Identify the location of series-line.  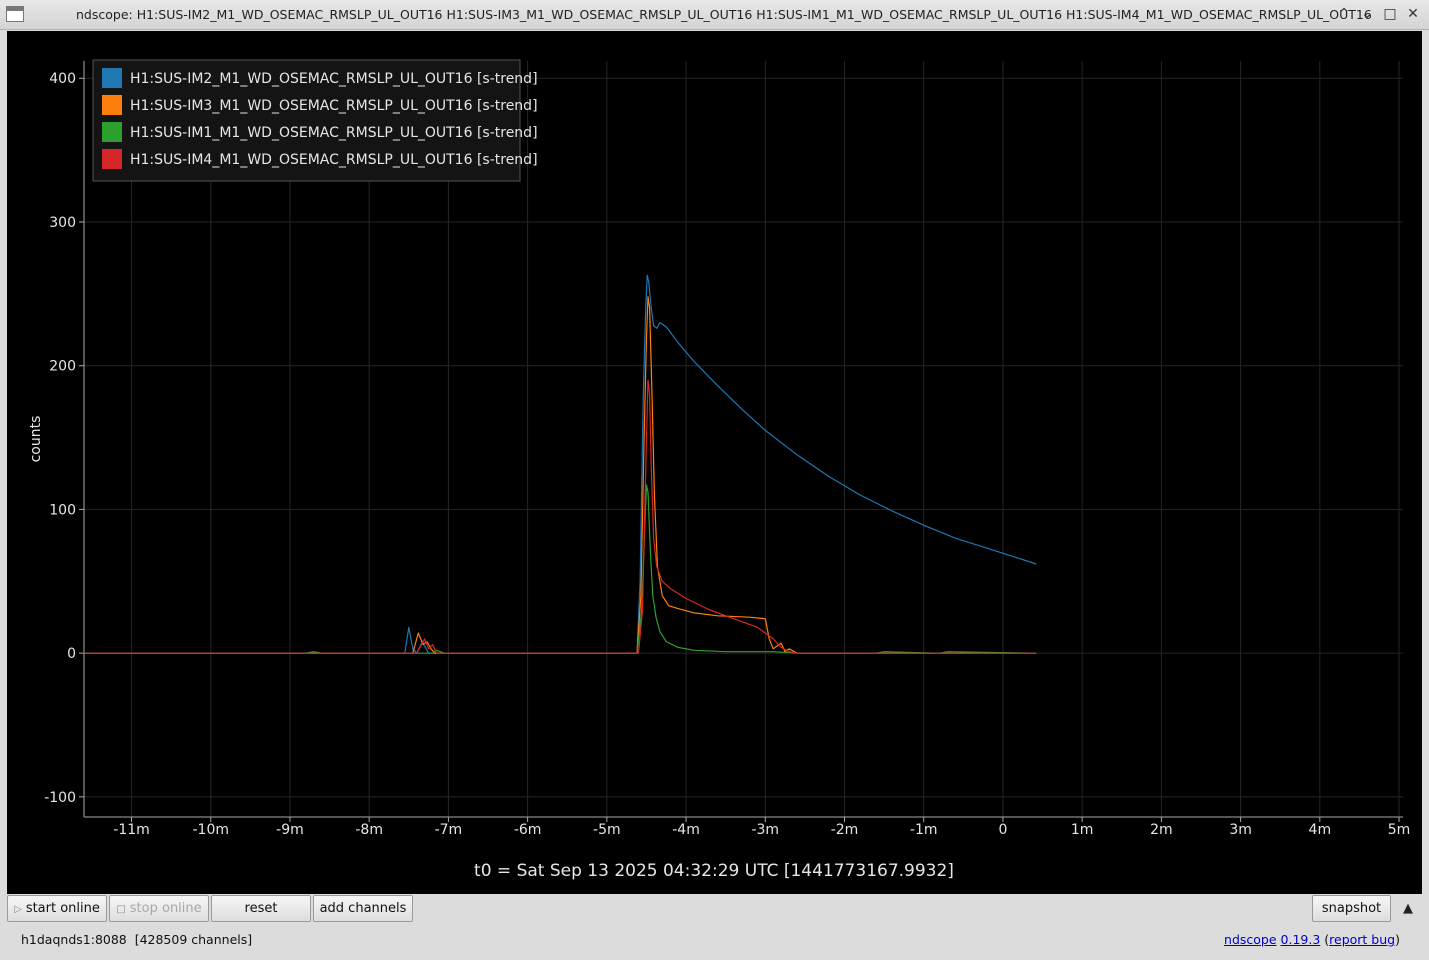
(560, 569).